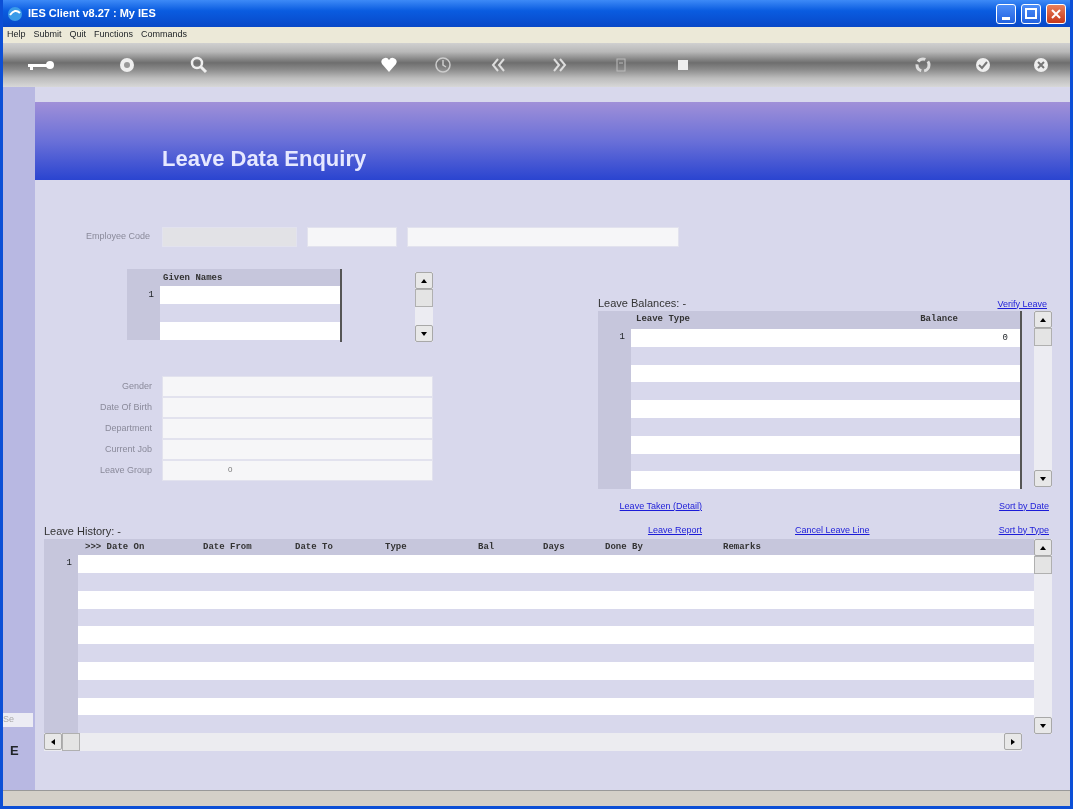 The height and width of the screenshot is (809, 1073). What do you see at coordinates (92, 14) in the screenshot?
I see `window-title: IES Client v8.27 : My IES` at bounding box center [92, 14].